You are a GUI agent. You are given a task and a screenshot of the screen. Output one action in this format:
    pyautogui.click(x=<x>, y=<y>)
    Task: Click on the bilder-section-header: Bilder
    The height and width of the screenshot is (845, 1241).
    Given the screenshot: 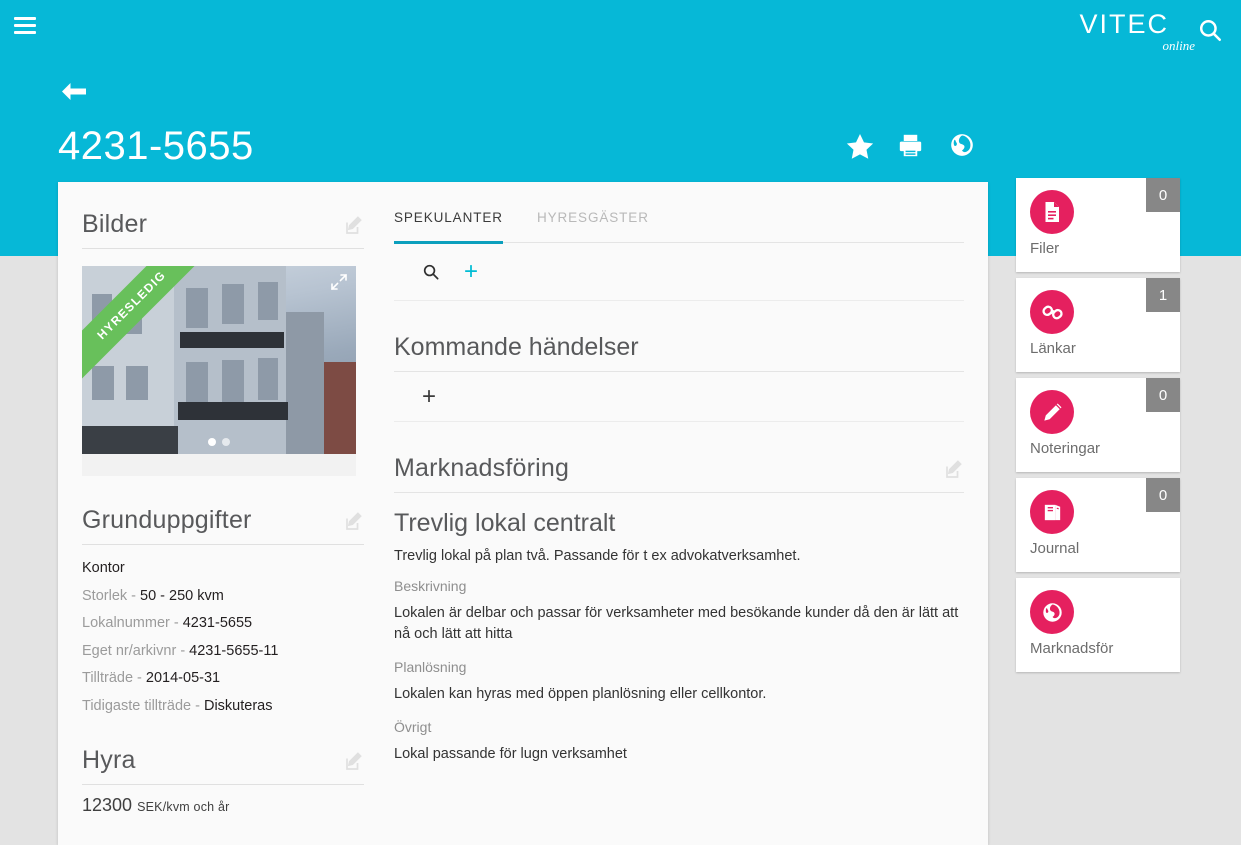 What is the action you would take?
    pyautogui.click(x=223, y=229)
    